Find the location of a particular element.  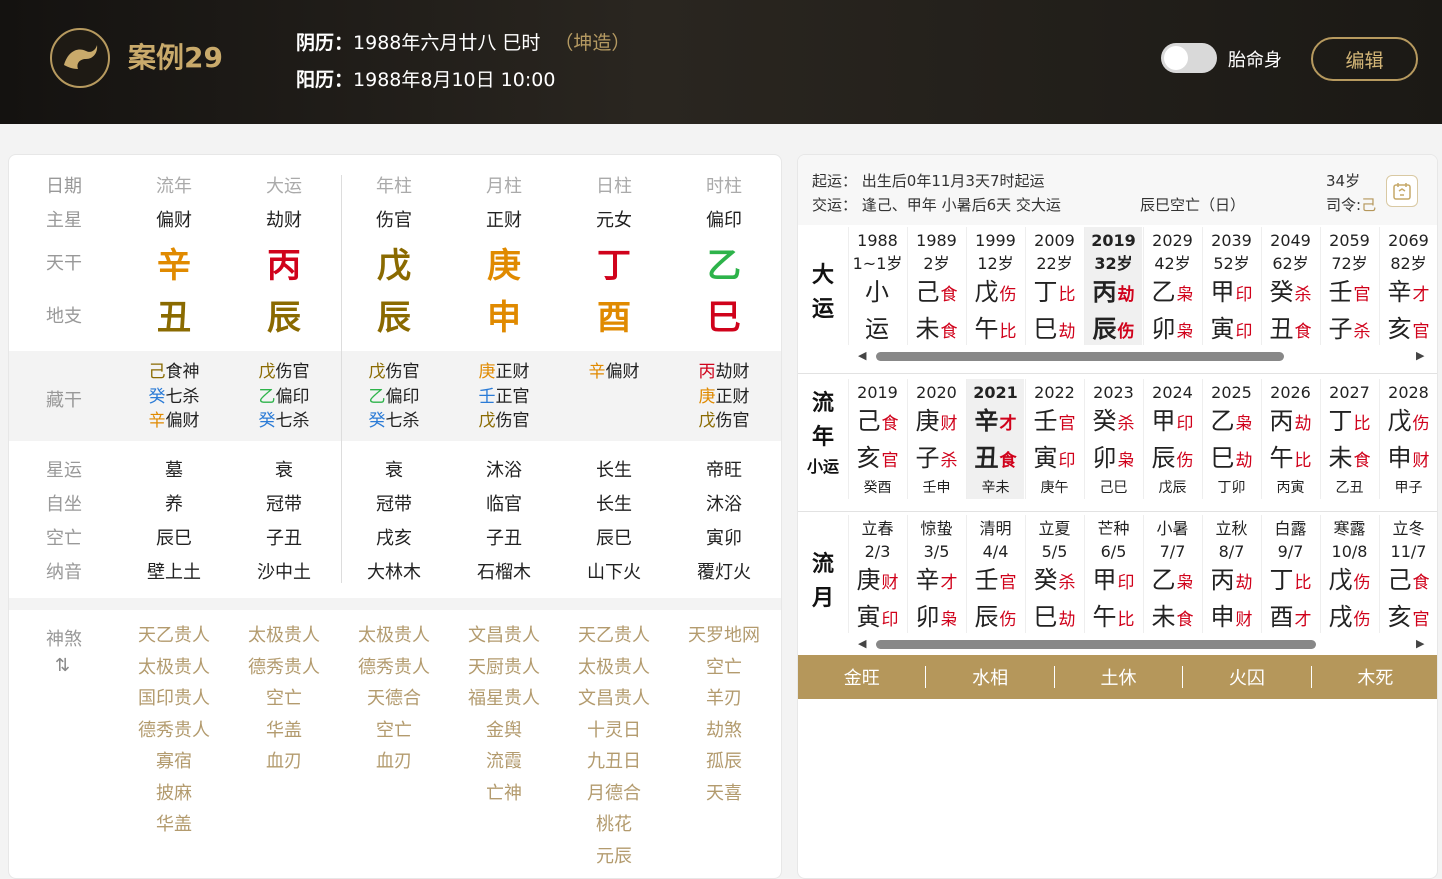

shensha-item: 国印贵人 is located at coordinates (174, 699).